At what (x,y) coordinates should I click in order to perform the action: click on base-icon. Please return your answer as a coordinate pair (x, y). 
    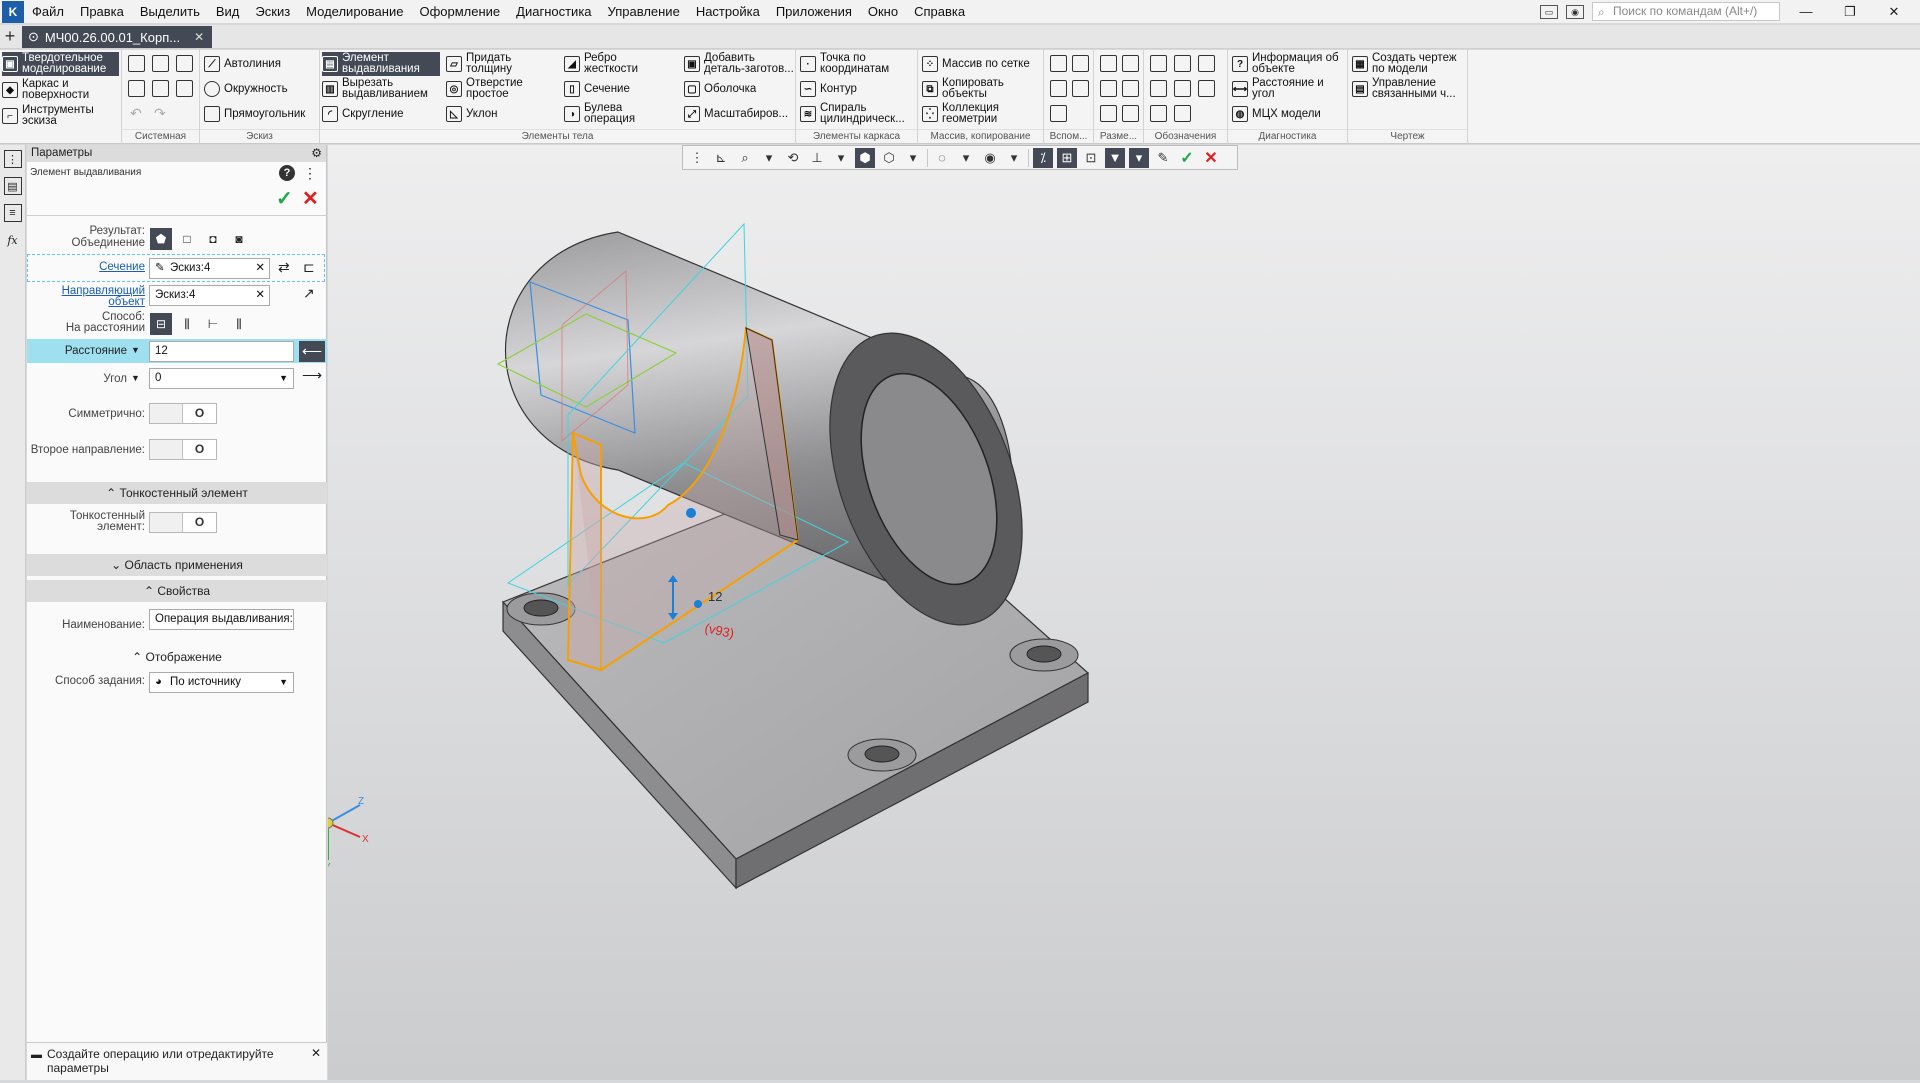
    Looking at the image, I should click on (1206, 63).